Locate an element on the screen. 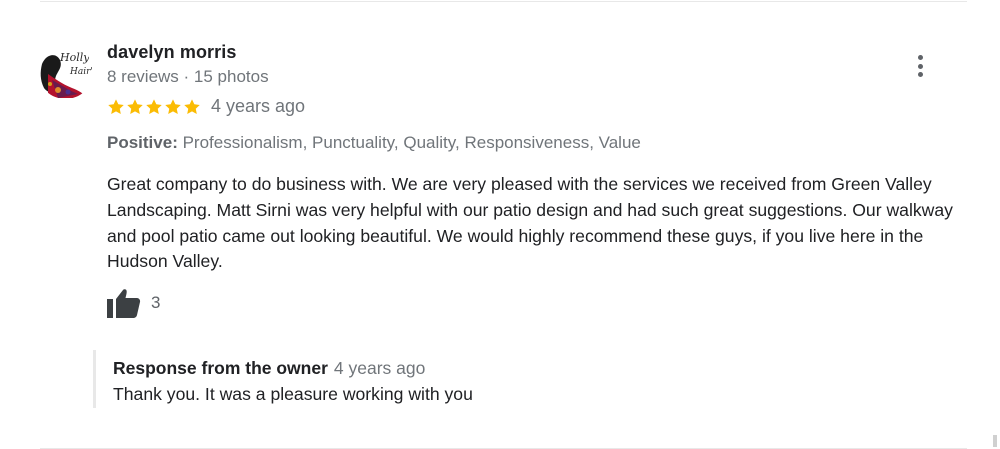 The width and height of the screenshot is (1000, 449). owner-response-heading: Response from the owner 4 years ago is located at coordinates (453, 368).